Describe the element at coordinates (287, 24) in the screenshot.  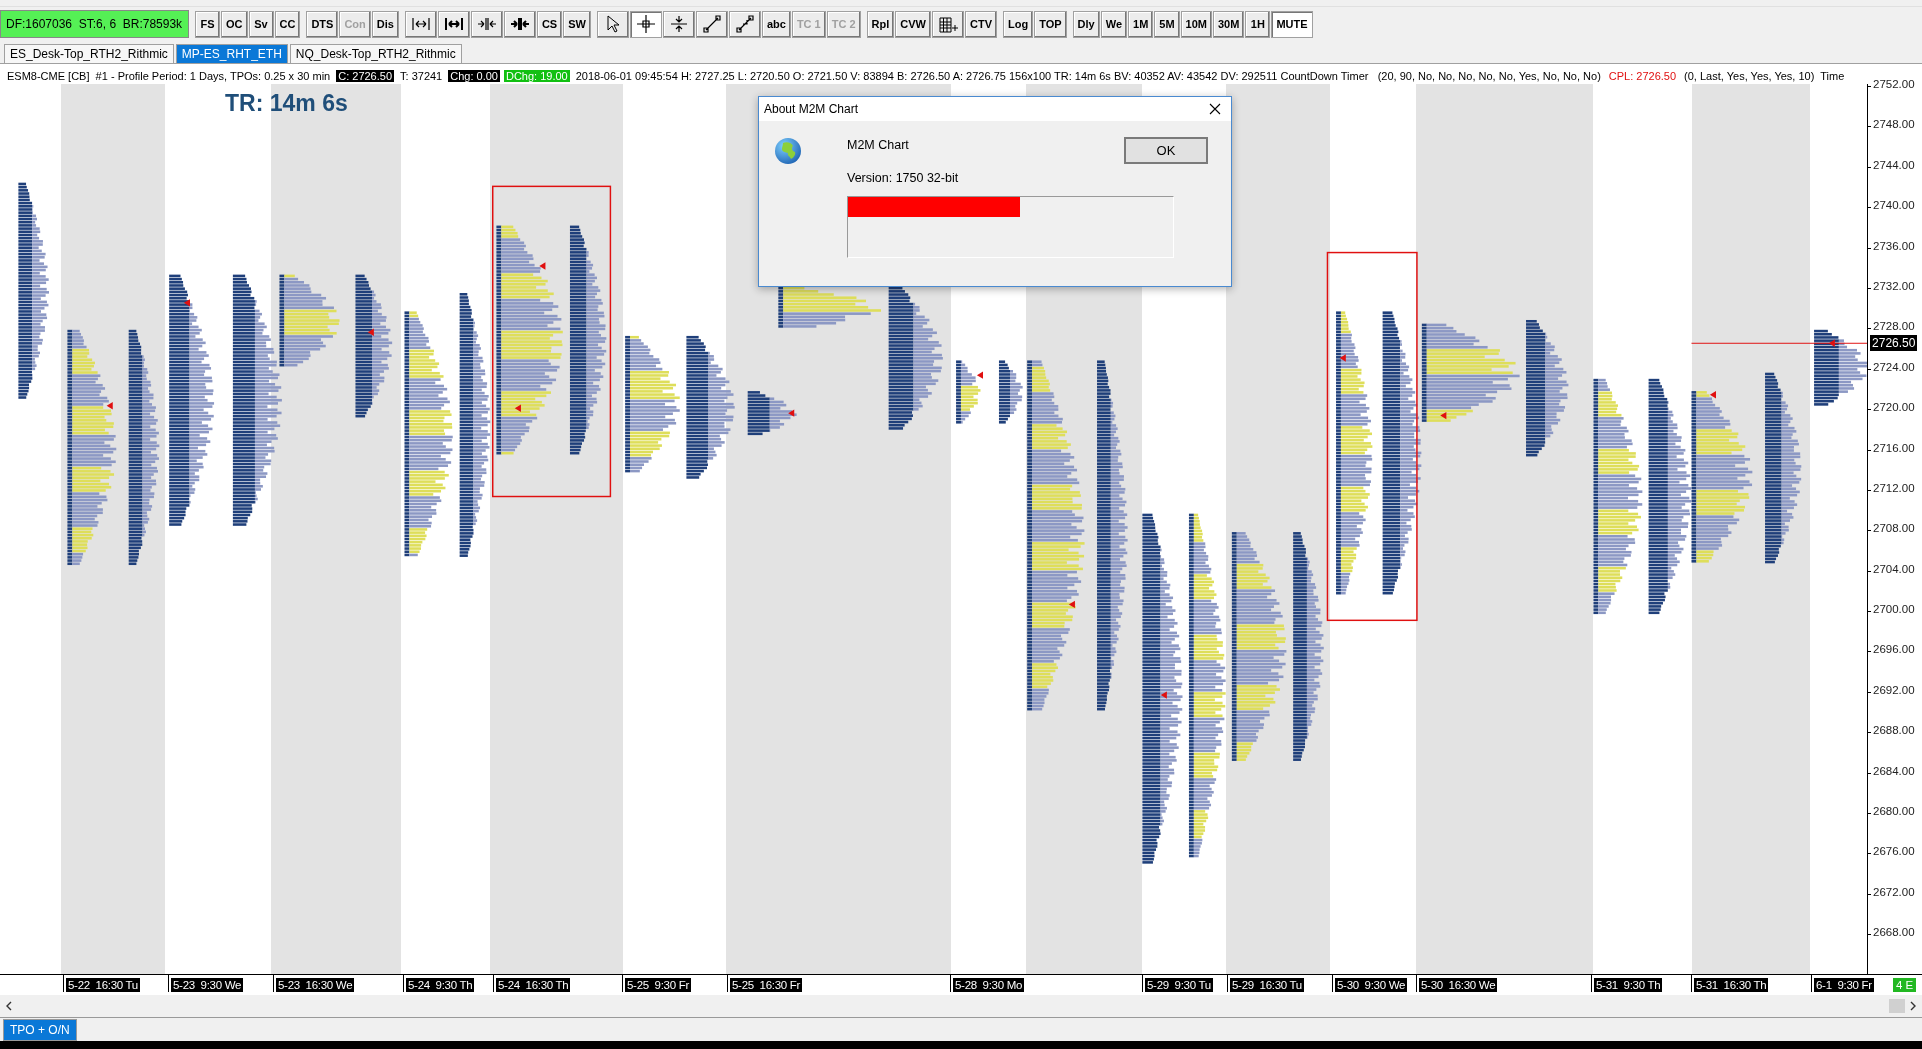
I see `toolbar-button: CC` at that location.